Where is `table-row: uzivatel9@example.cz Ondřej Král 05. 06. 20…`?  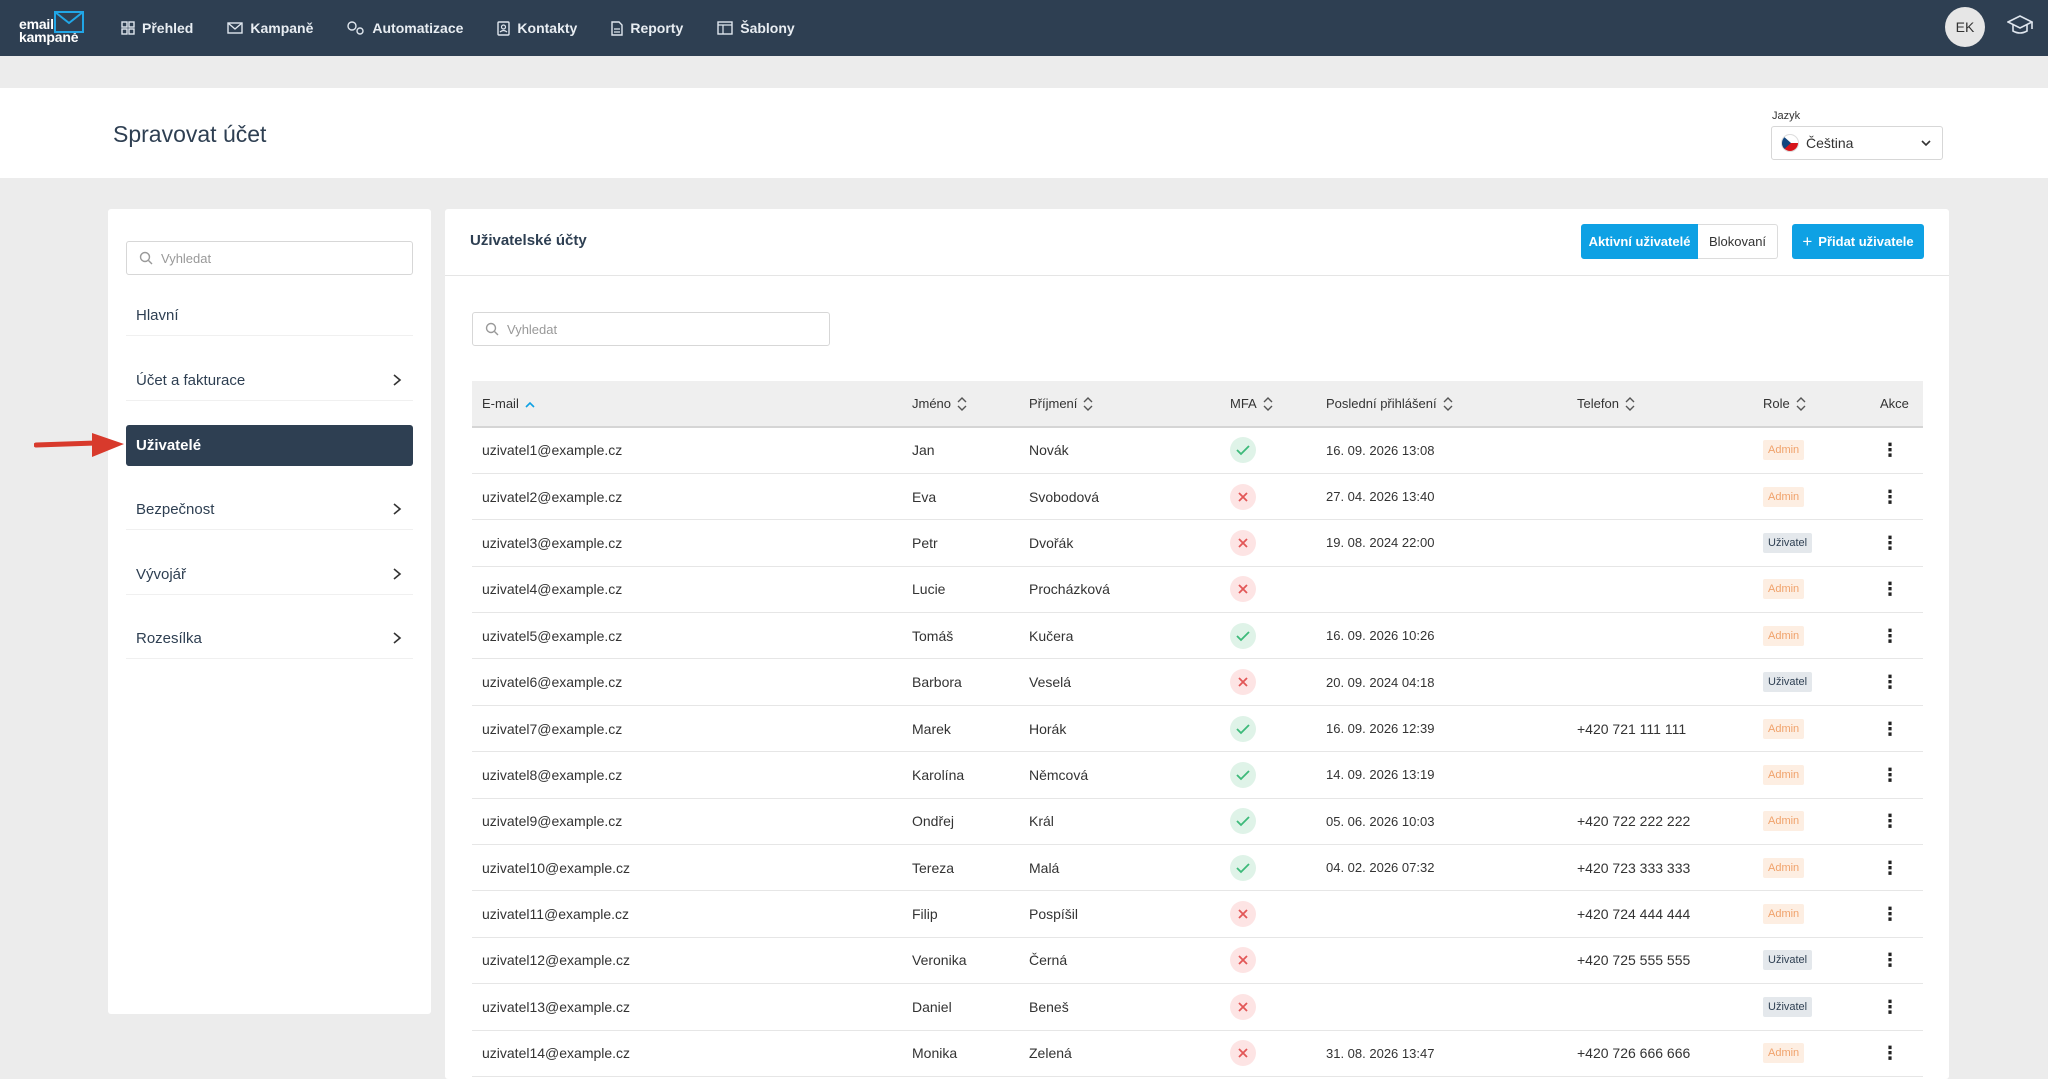
table-row: uzivatel9@example.cz Ondřej Král 05. 06. 20… is located at coordinates (1197, 821).